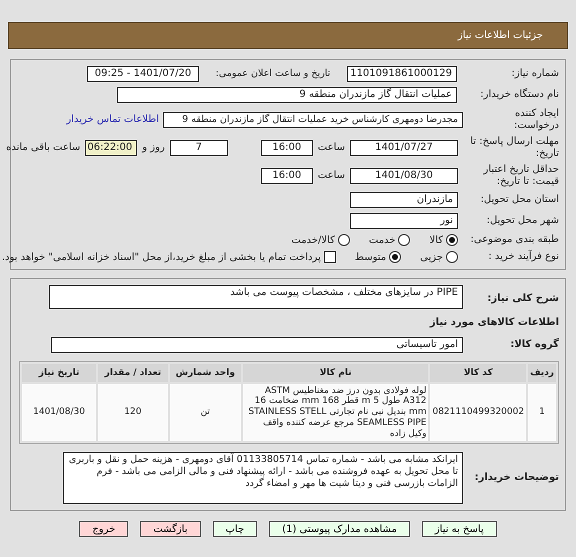 This screenshot has width=576, height=557. I want to click on field-label: ایجاد کننده درخواست:, so click(536, 119).